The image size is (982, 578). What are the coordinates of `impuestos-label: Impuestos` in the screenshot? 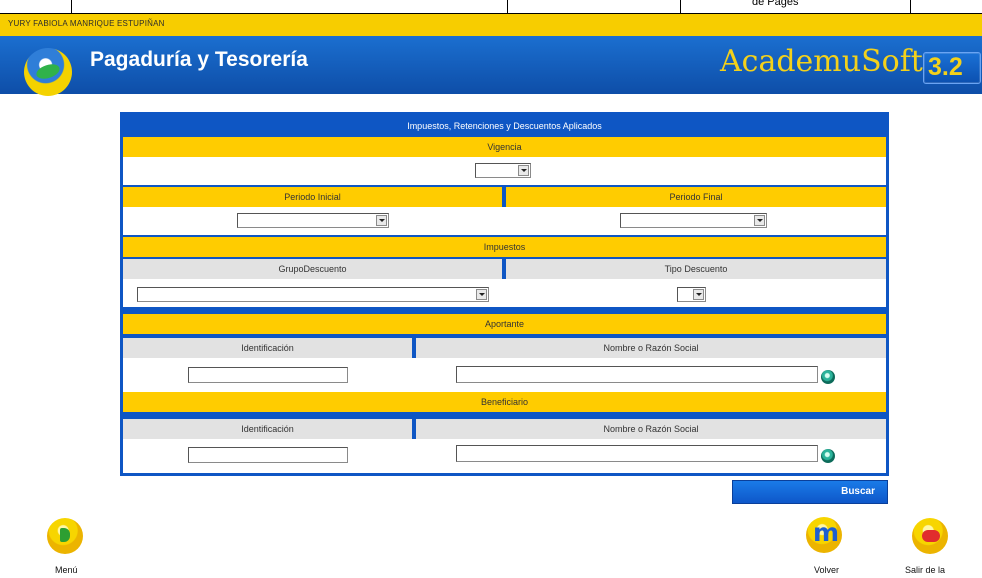 It's located at (504, 247).